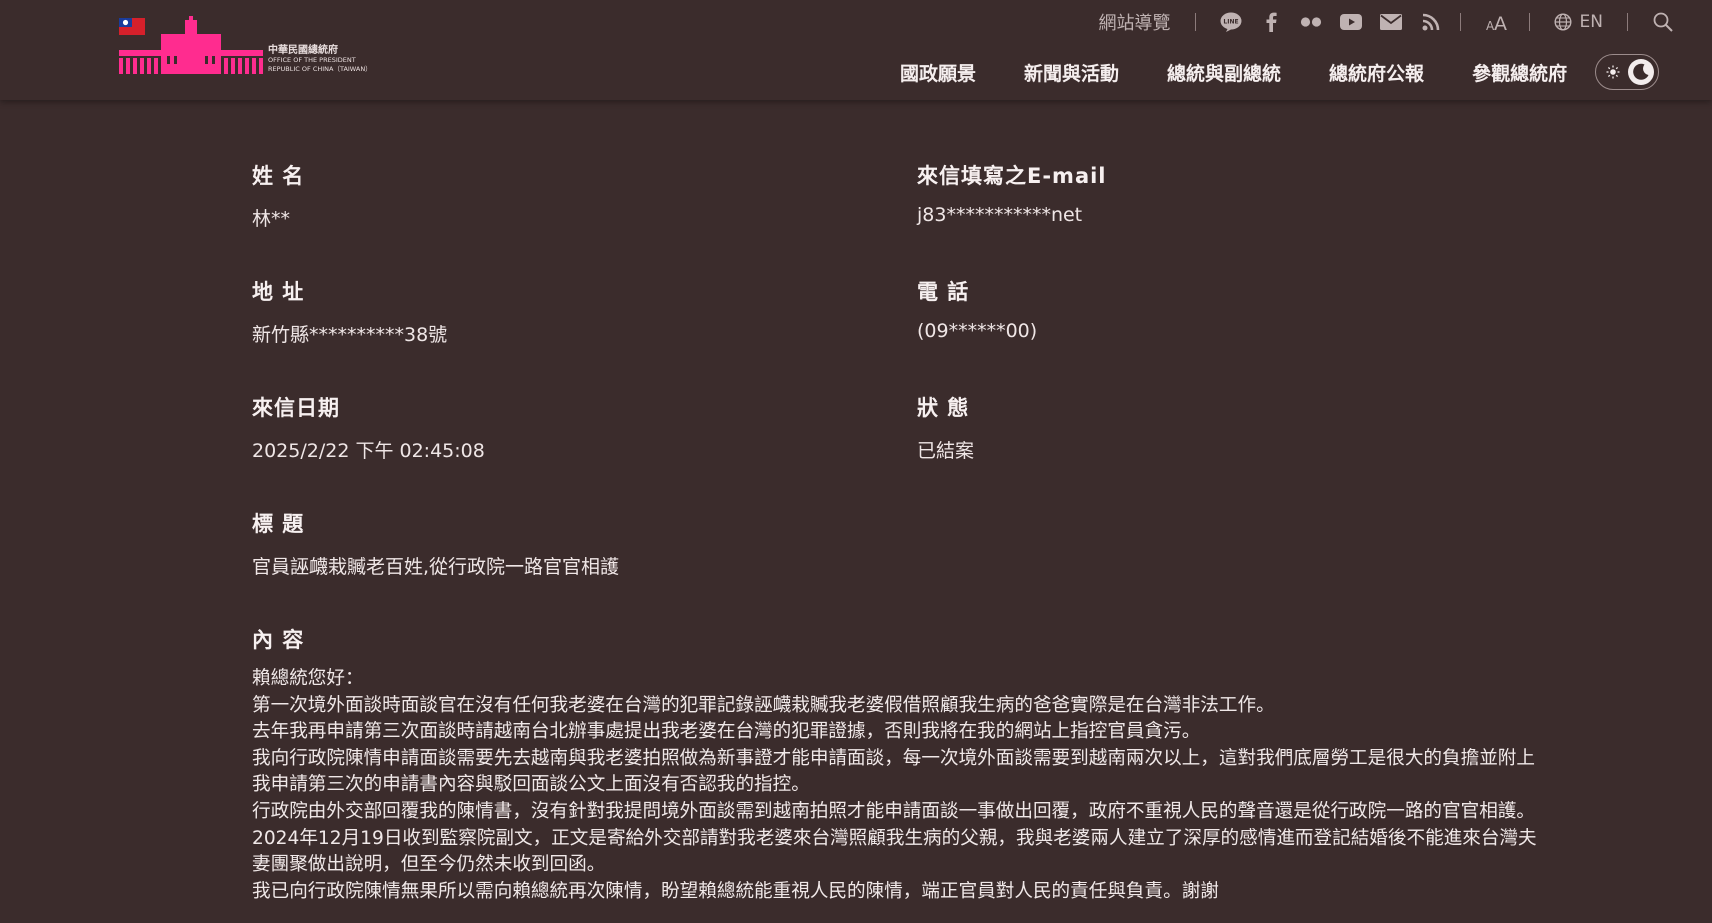 This screenshot has width=1712, height=923. Describe the element at coordinates (1350, 22) in the screenshot. I see `youtube-icon` at that location.